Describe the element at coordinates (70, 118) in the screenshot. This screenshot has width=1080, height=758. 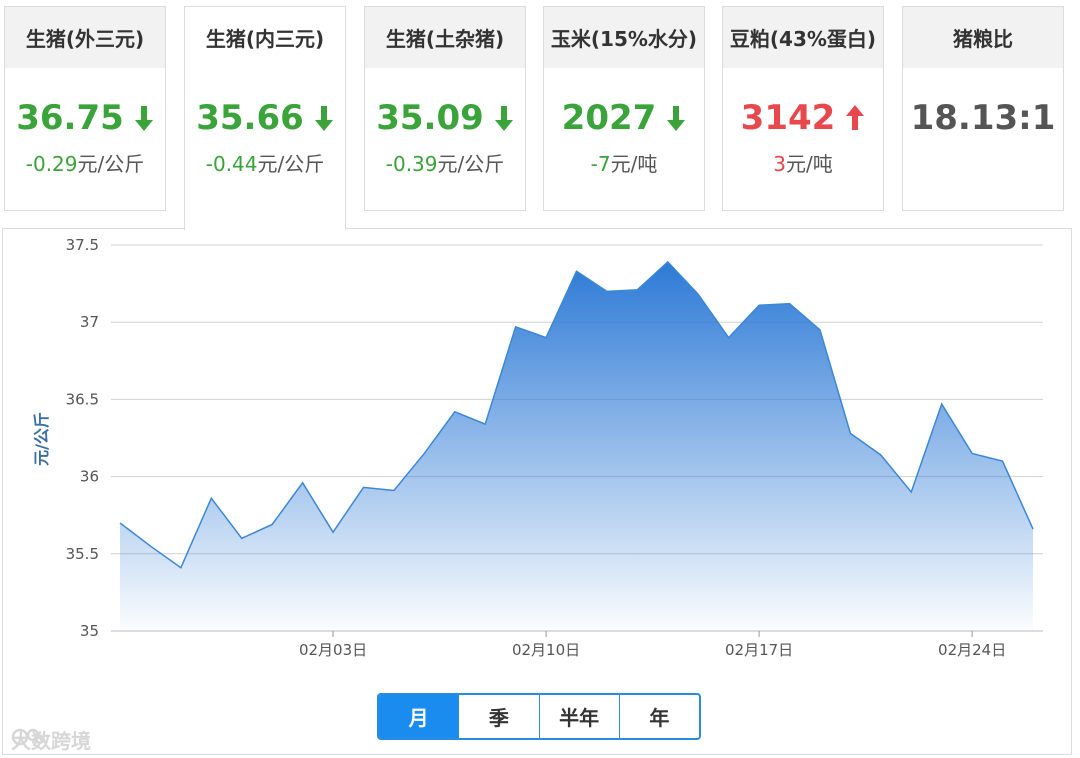
I see `card-value: 36.75` at that location.